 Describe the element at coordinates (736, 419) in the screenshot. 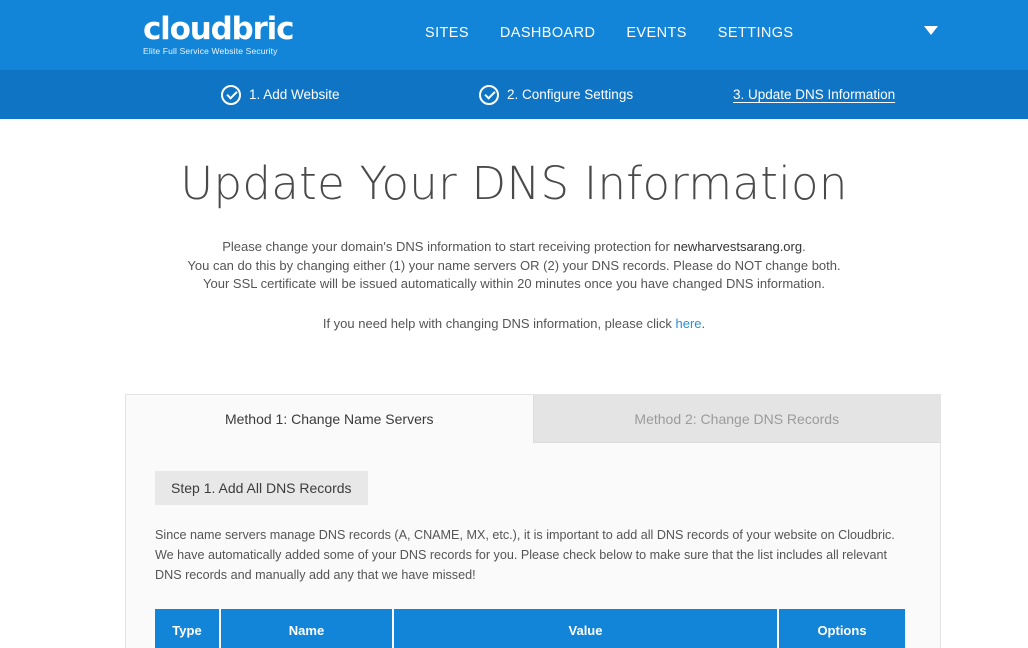

I see `tab-method-2-dns-records: Method 2: Change DNS Records` at that location.